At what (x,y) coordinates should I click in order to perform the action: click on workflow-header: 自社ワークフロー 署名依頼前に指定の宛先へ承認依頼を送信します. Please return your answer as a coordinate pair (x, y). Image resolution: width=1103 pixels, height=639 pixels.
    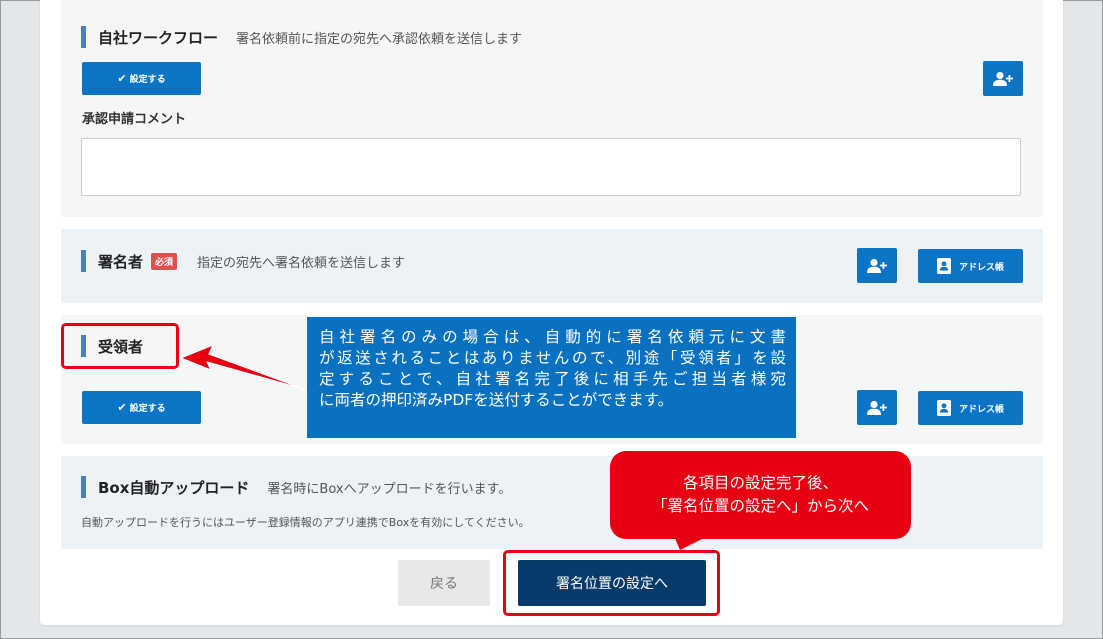
    Looking at the image, I should click on (301, 37).